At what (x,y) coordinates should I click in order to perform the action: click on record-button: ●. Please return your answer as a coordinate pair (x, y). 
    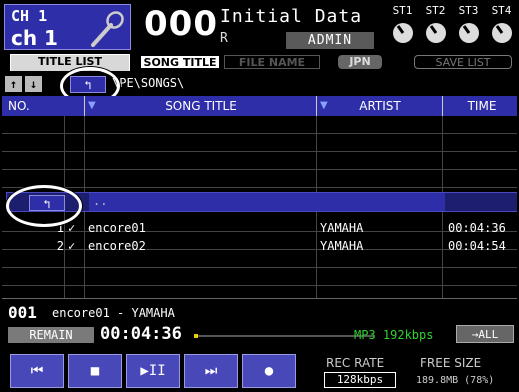
    Looking at the image, I should click on (269, 371).